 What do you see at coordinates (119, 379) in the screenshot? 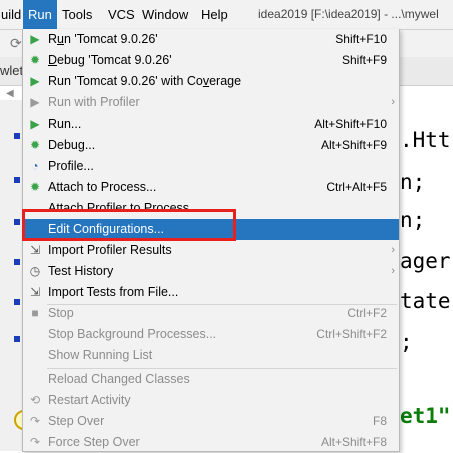
I see `menu-item-label: Reload Changed Classes` at bounding box center [119, 379].